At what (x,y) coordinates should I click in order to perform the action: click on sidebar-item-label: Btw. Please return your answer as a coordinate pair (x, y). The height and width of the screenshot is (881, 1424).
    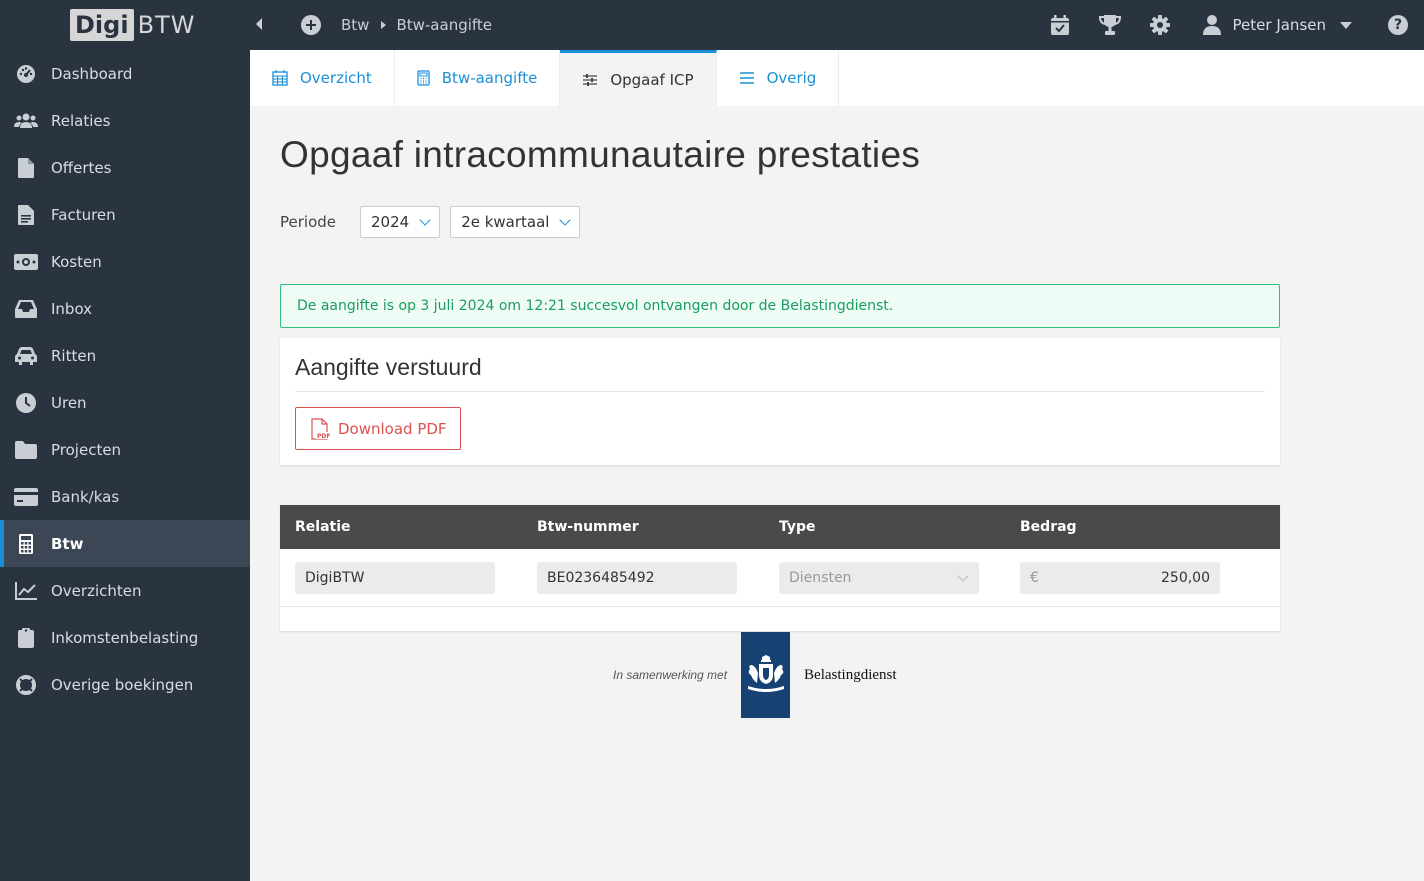
    Looking at the image, I should click on (67, 543).